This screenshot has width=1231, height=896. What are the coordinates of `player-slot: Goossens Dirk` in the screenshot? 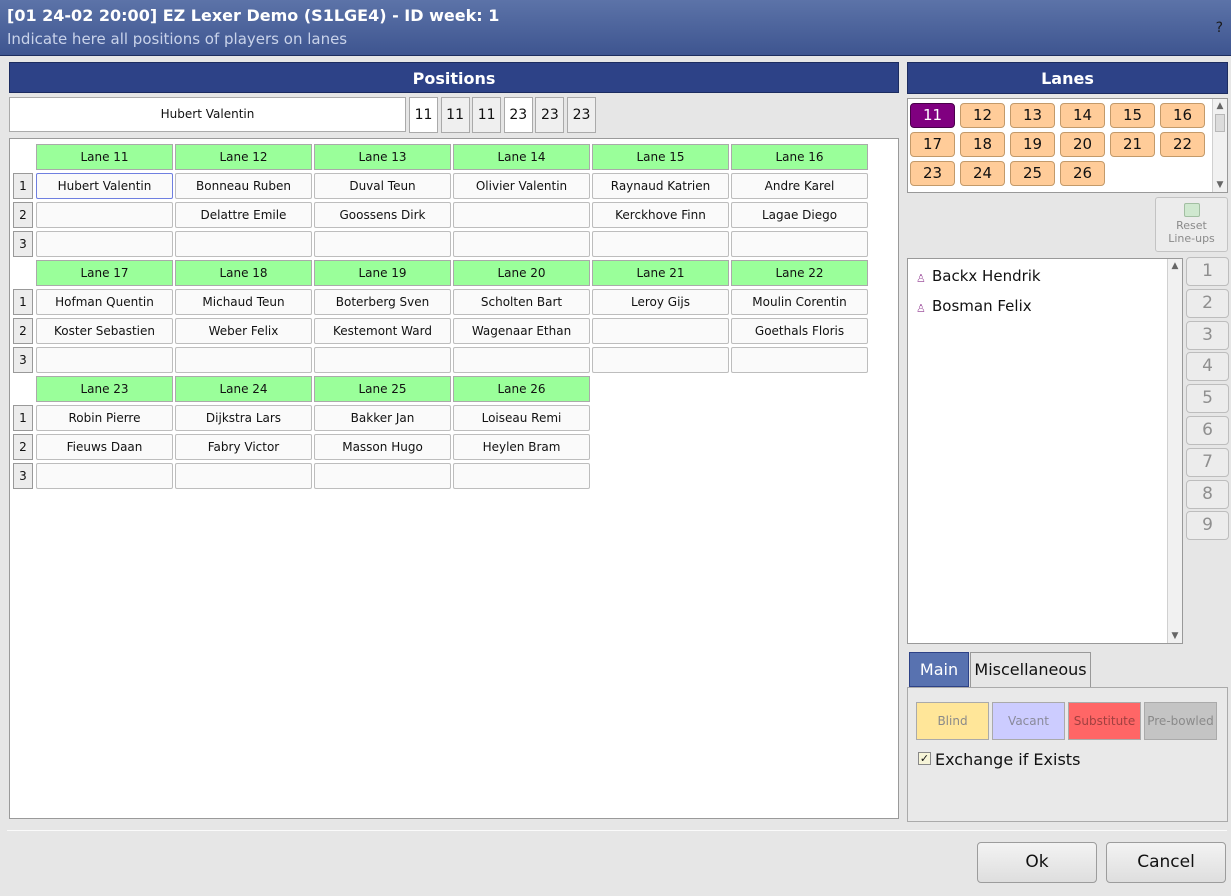 It's located at (382, 215).